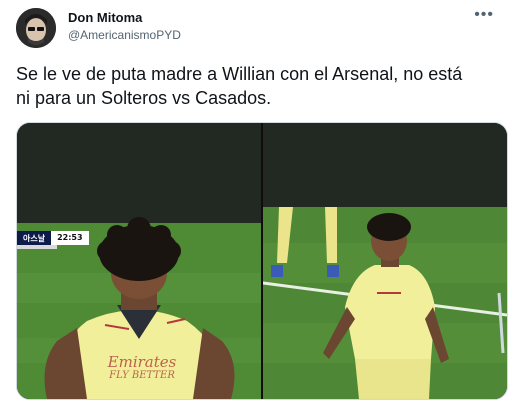 The width and height of the screenshot is (512, 400). I want to click on scoreboard-time: 22:53, so click(70, 238).